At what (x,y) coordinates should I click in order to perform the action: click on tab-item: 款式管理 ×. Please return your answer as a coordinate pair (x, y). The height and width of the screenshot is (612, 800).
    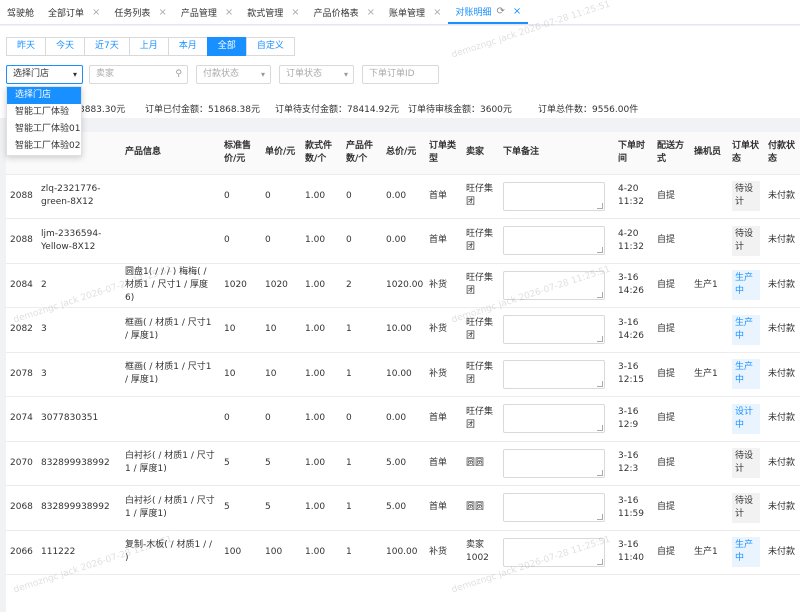
    Looking at the image, I should click on (273, 12).